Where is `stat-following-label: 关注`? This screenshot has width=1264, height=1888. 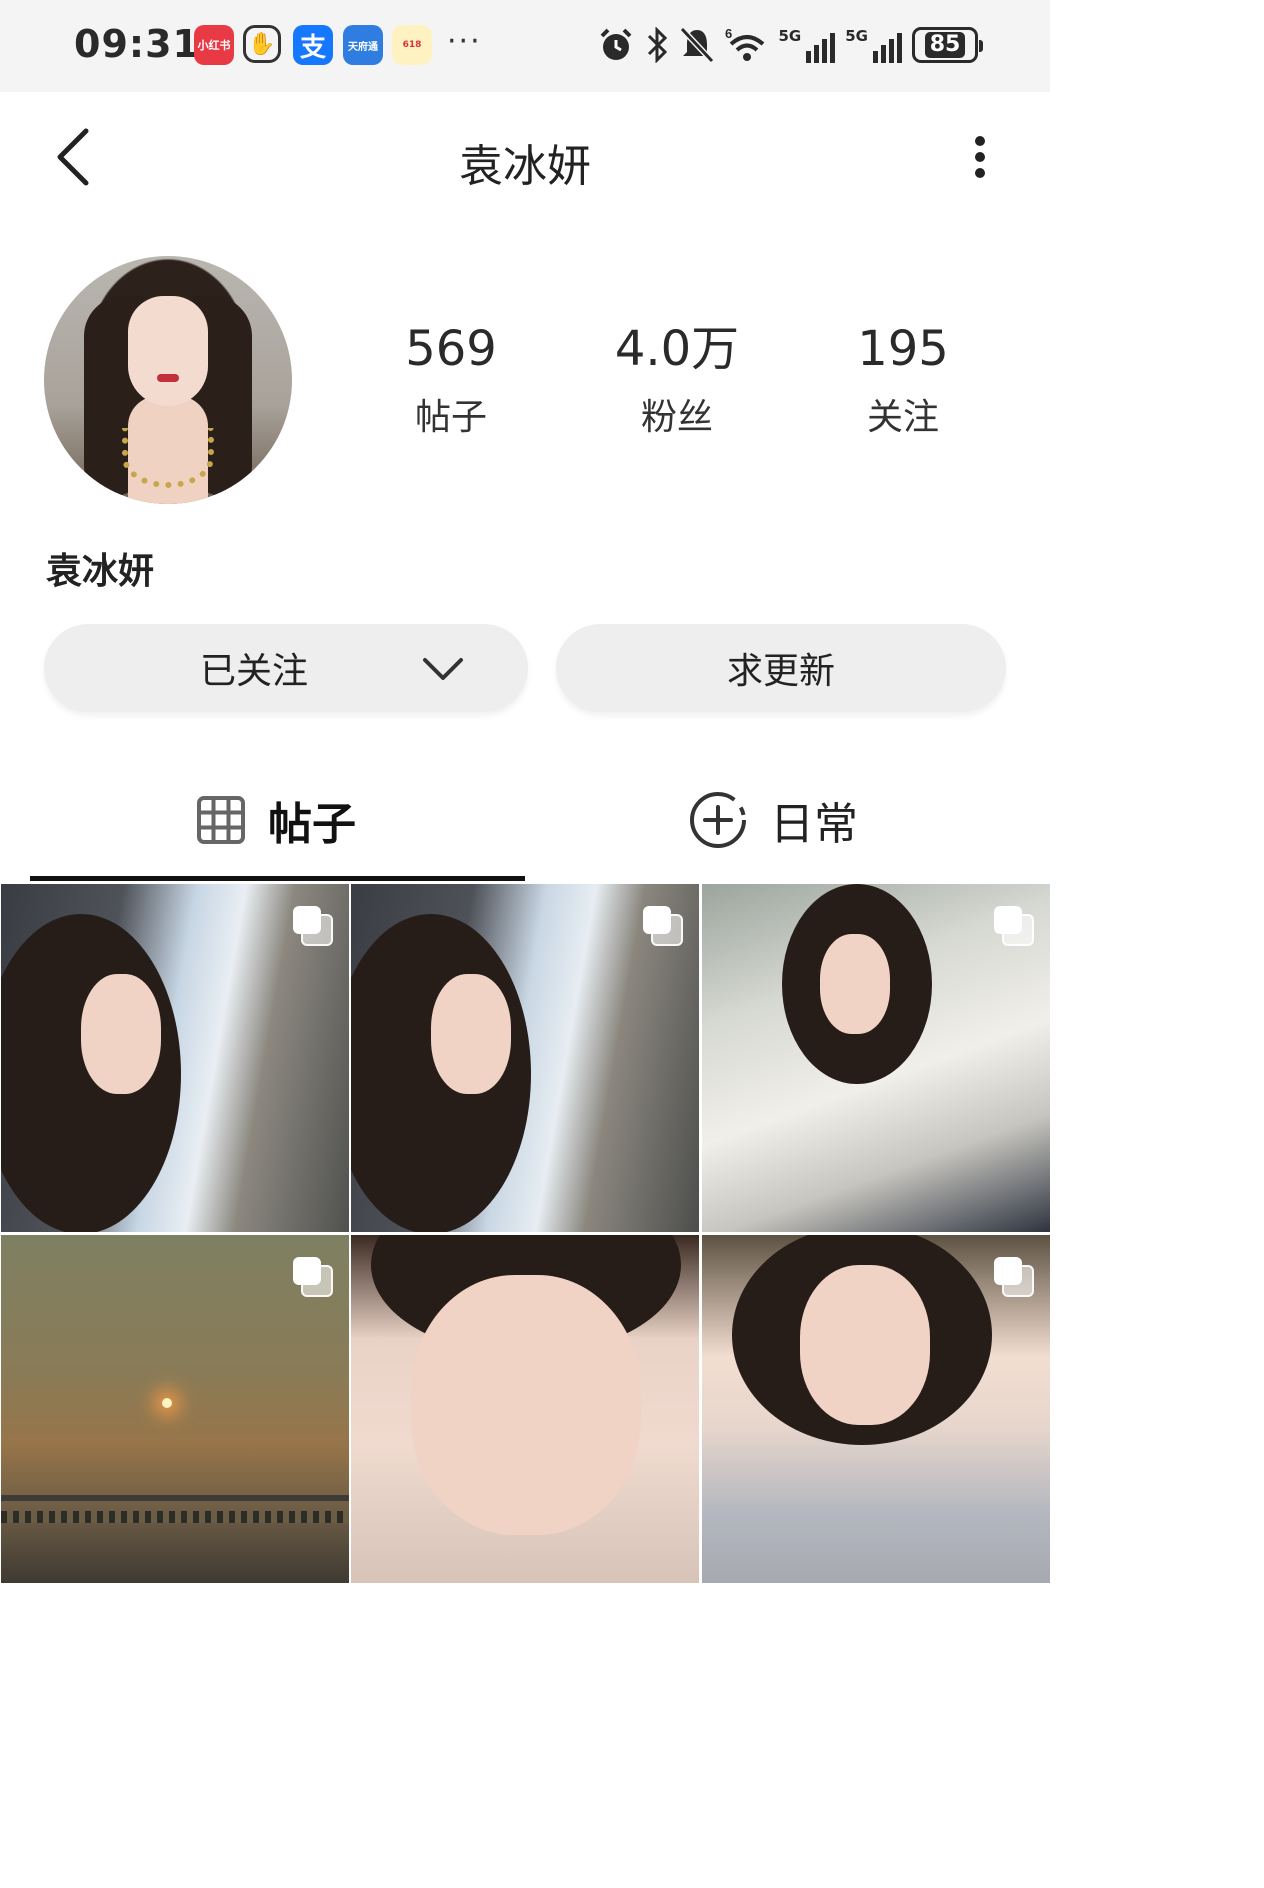
stat-following-label: 关注 is located at coordinates (902, 417).